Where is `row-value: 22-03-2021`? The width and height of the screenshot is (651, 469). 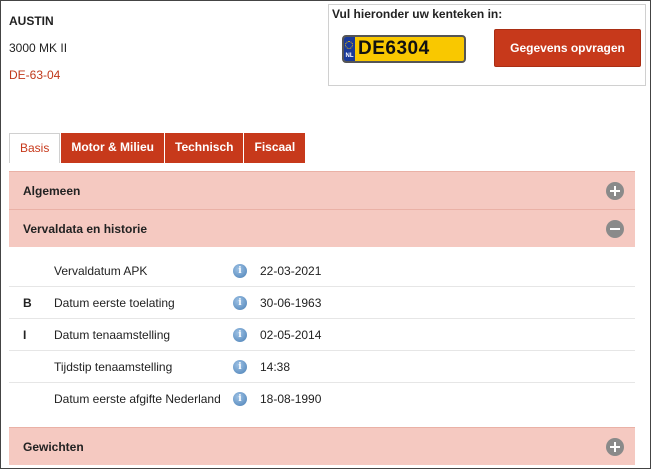 row-value: 22-03-2021 is located at coordinates (291, 271).